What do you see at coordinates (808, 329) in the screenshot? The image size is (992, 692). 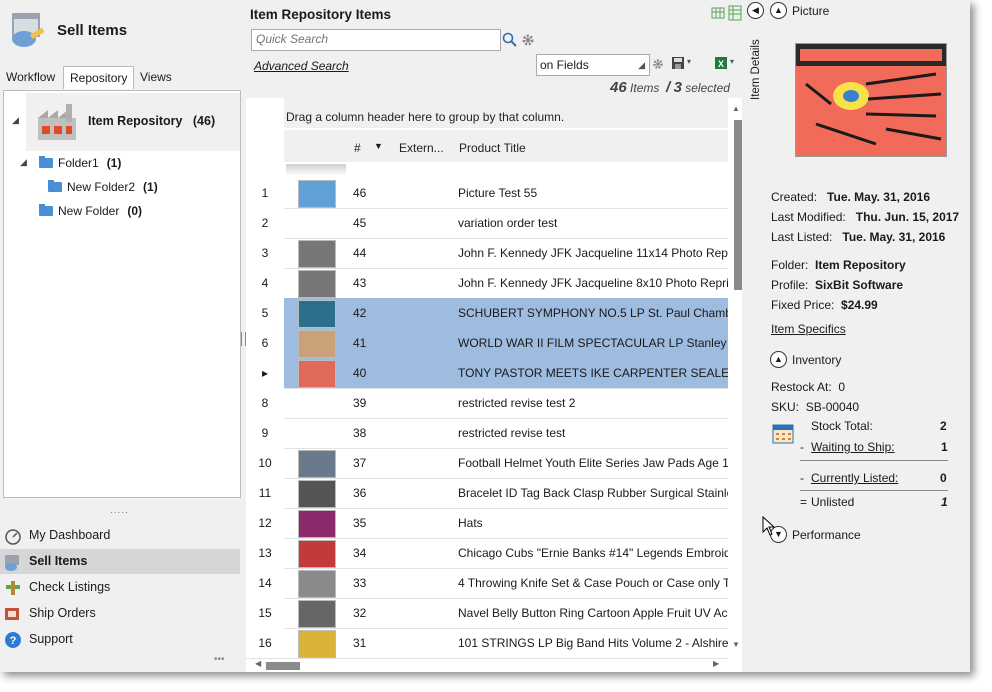 I see `item-specifics-link: Item Specifics` at bounding box center [808, 329].